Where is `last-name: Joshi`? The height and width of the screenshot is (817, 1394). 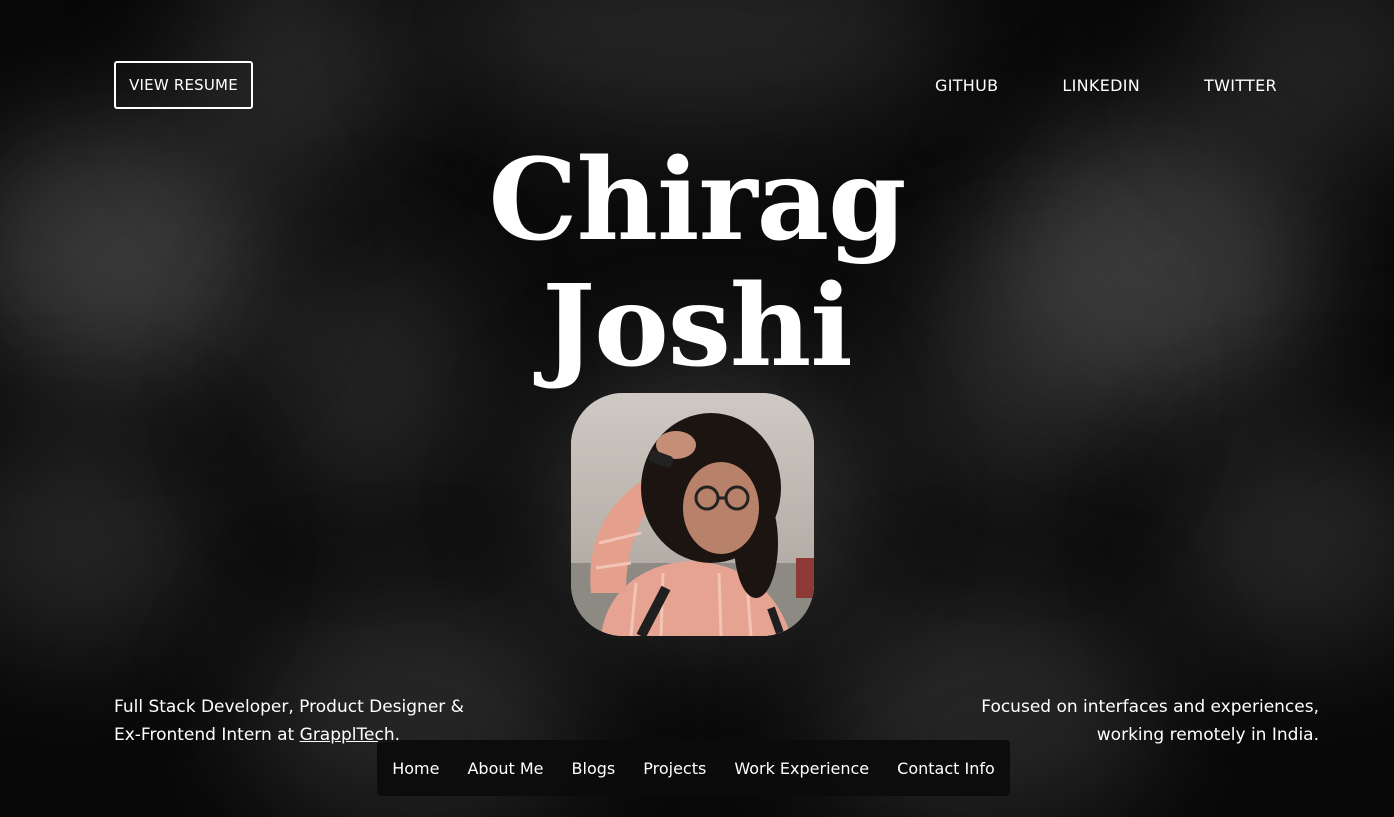 last-name: Joshi is located at coordinates (697, 326).